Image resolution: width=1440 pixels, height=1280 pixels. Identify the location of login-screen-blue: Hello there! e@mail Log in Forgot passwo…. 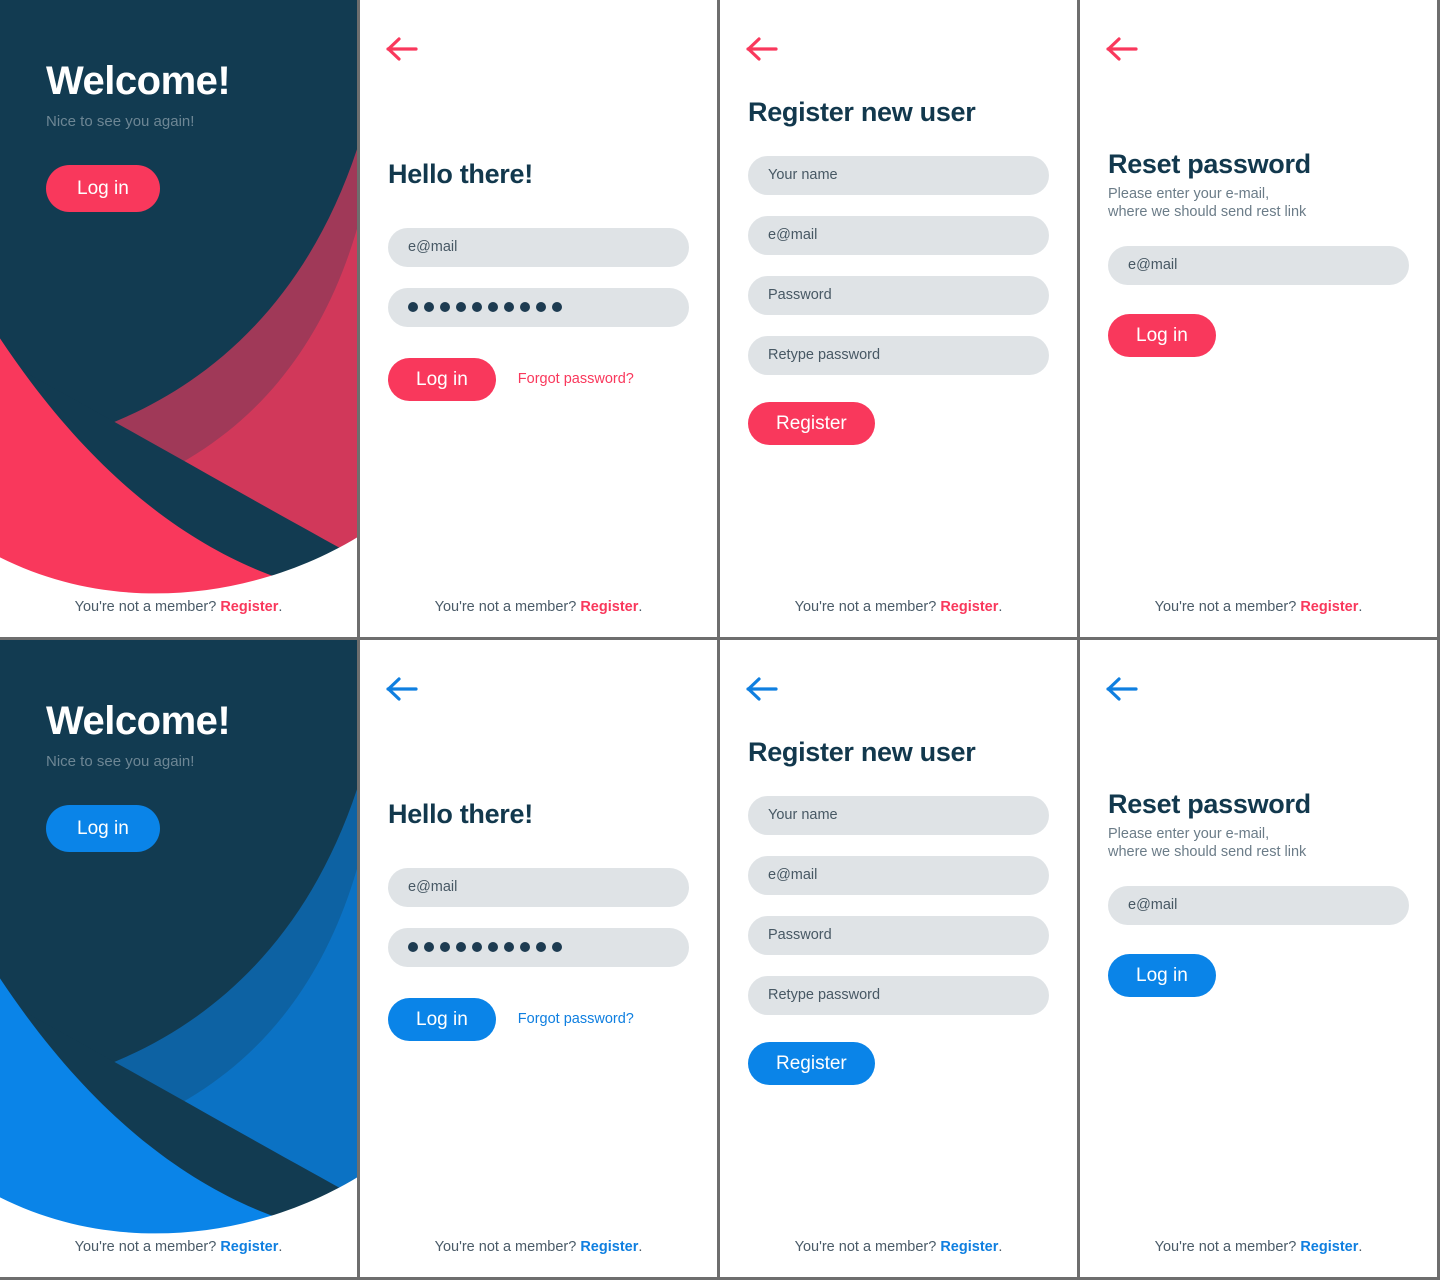
(540, 960).